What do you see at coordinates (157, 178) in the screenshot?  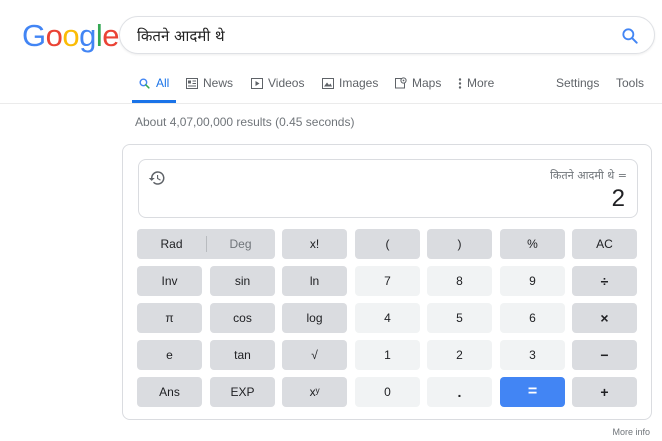 I see `history-icon` at bounding box center [157, 178].